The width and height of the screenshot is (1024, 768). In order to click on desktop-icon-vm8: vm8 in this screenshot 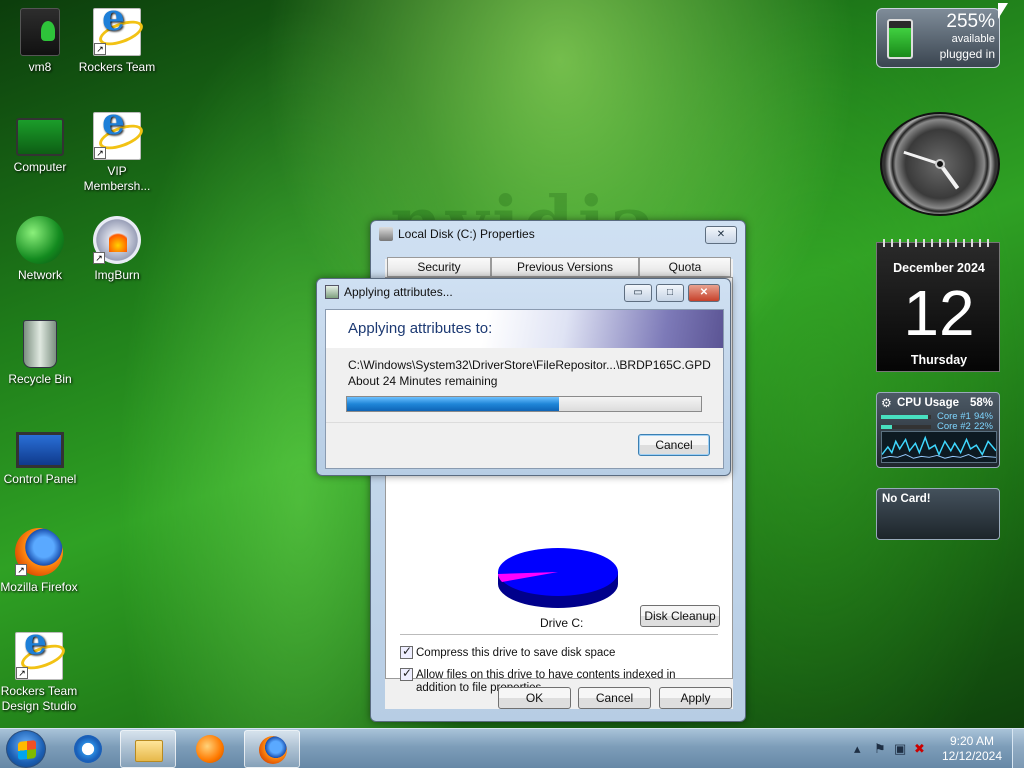, I will do `click(40, 41)`.